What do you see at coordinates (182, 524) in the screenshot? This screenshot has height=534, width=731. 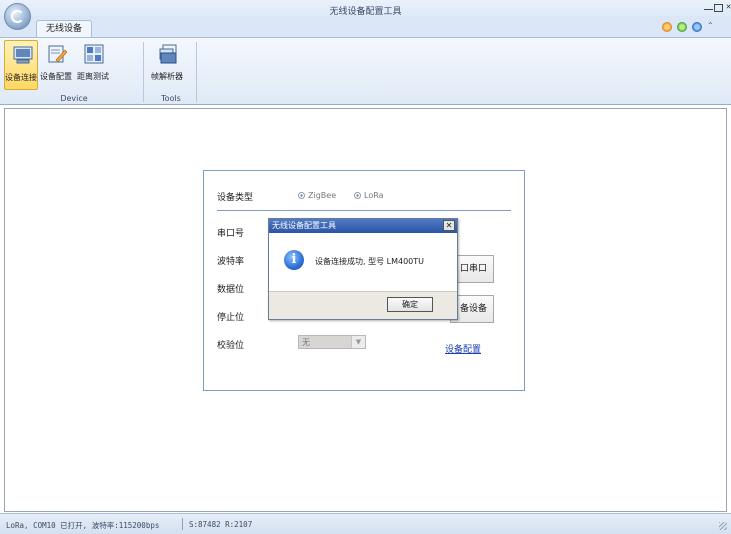 I see `status-separator` at bounding box center [182, 524].